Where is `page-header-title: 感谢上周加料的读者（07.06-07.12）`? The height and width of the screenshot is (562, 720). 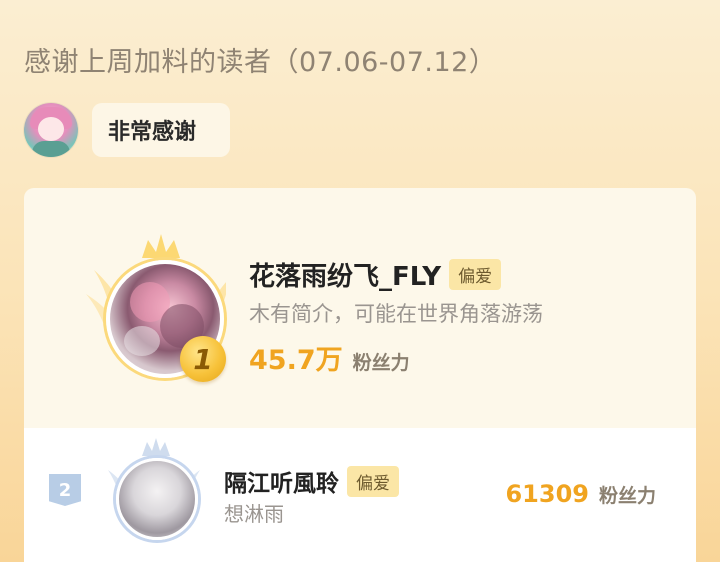
page-header-title: 感谢上周加料的读者（07.06-07.12） is located at coordinates (260, 62).